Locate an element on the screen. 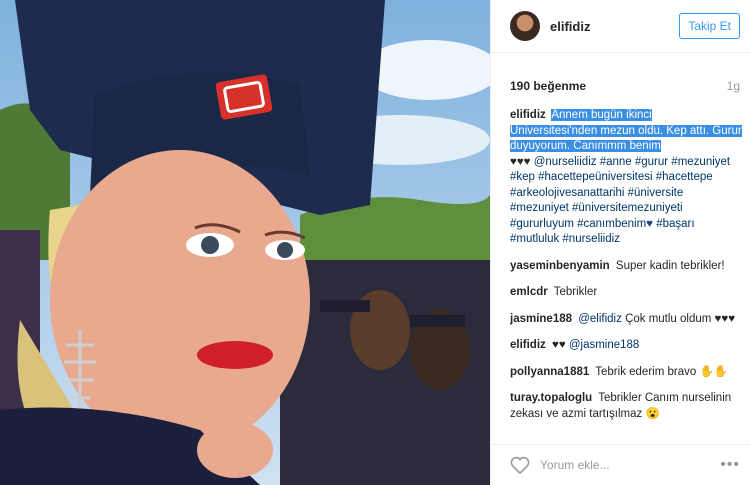  like-count: 190 beğenme is located at coordinates (548, 86).